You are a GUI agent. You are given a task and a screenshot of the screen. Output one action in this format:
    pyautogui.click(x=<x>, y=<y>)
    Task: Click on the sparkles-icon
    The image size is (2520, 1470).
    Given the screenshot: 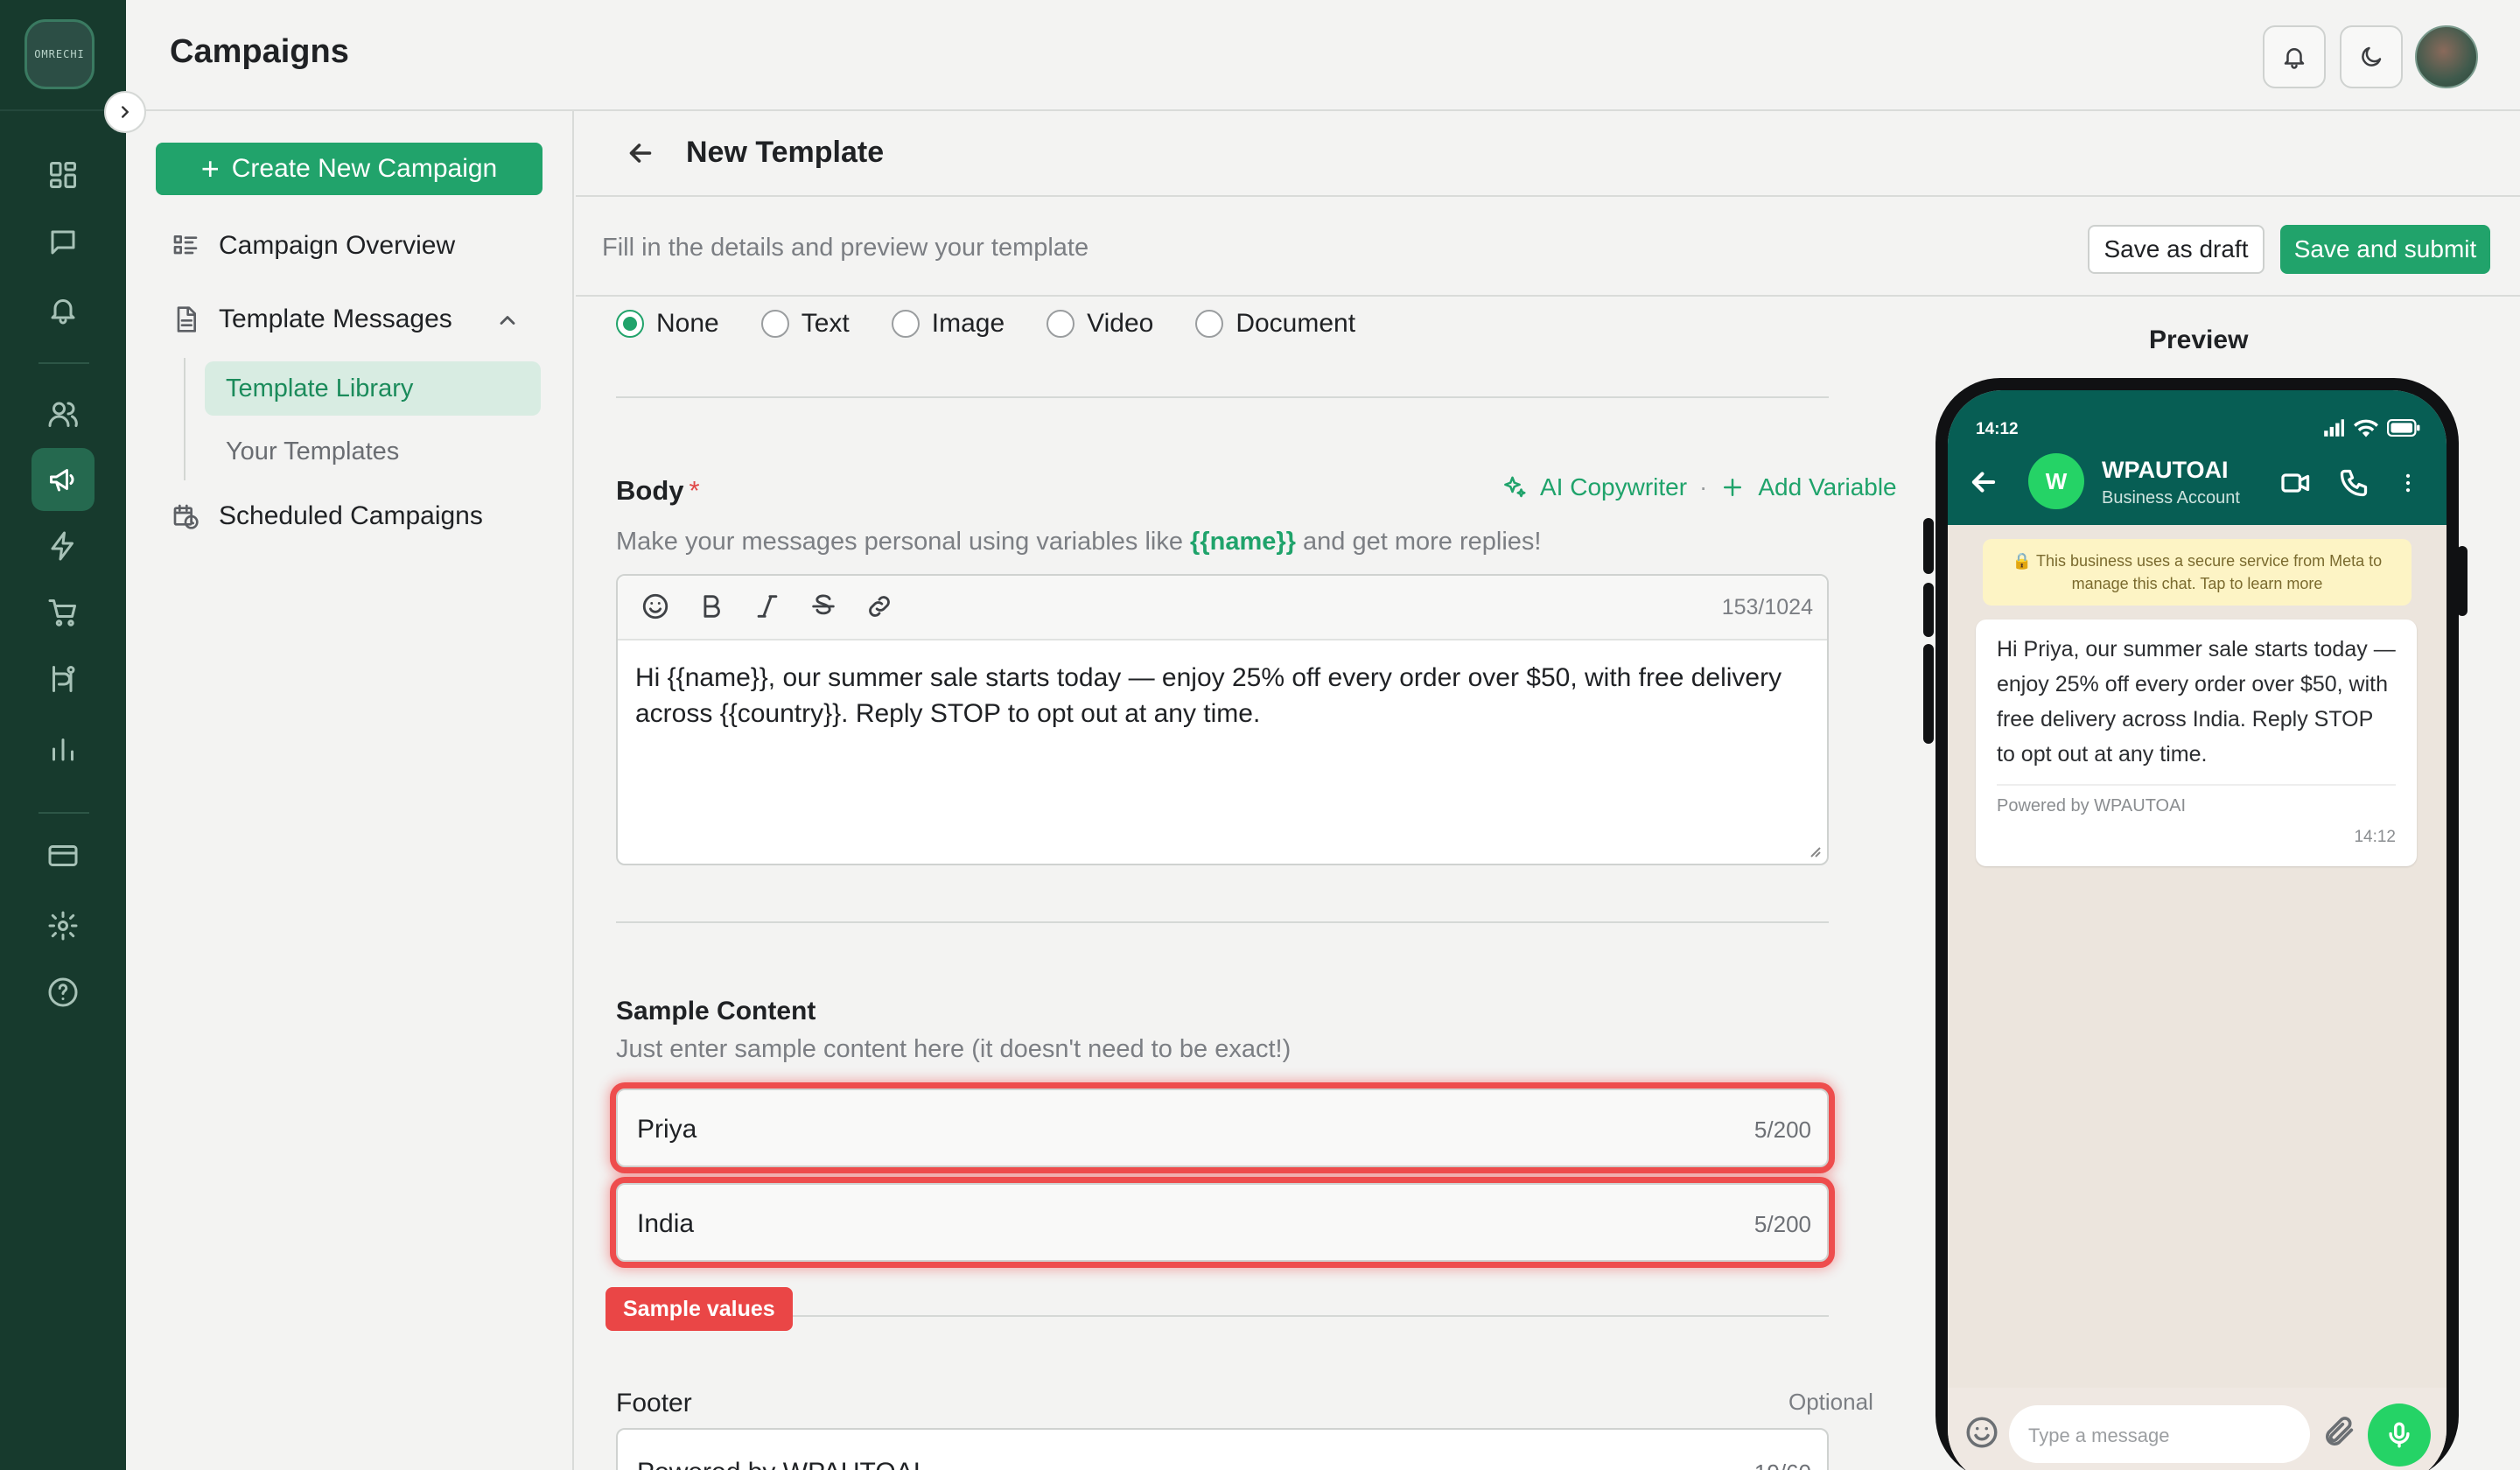 What is the action you would take?
    pyautogui.click(x=1515, y=487)
    